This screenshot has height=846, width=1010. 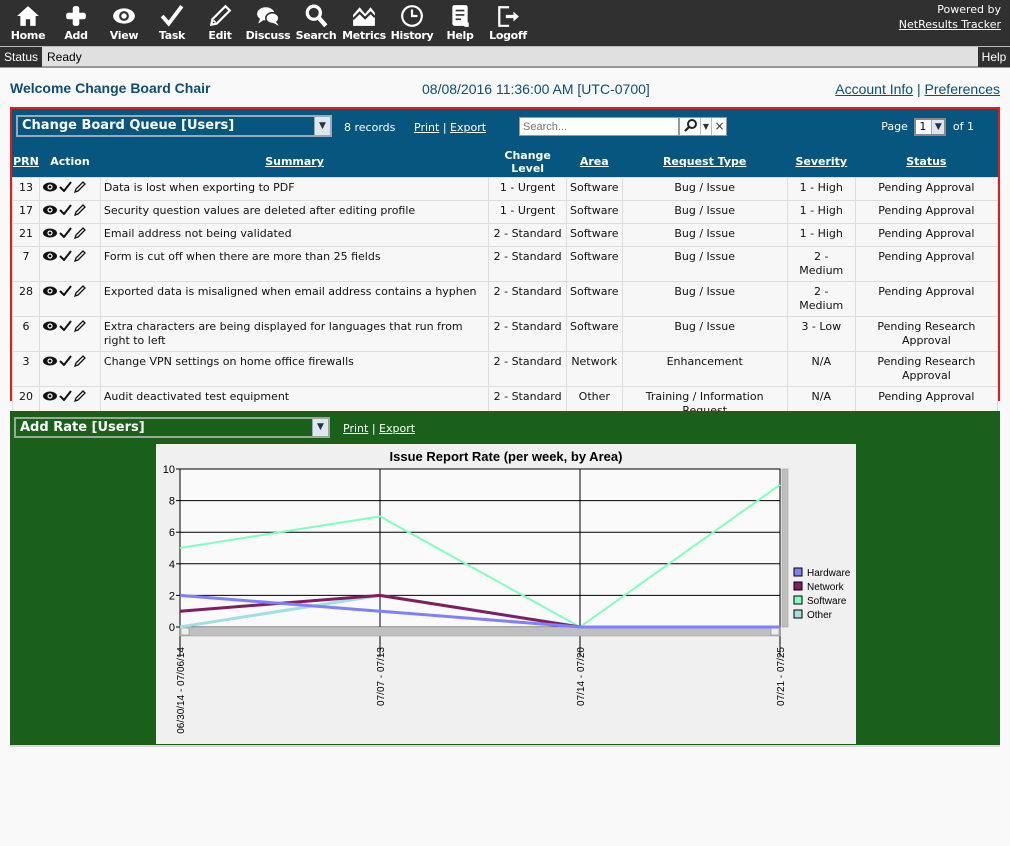 I want to click on clear-search-icon: ×, so click(x=719, y=126).